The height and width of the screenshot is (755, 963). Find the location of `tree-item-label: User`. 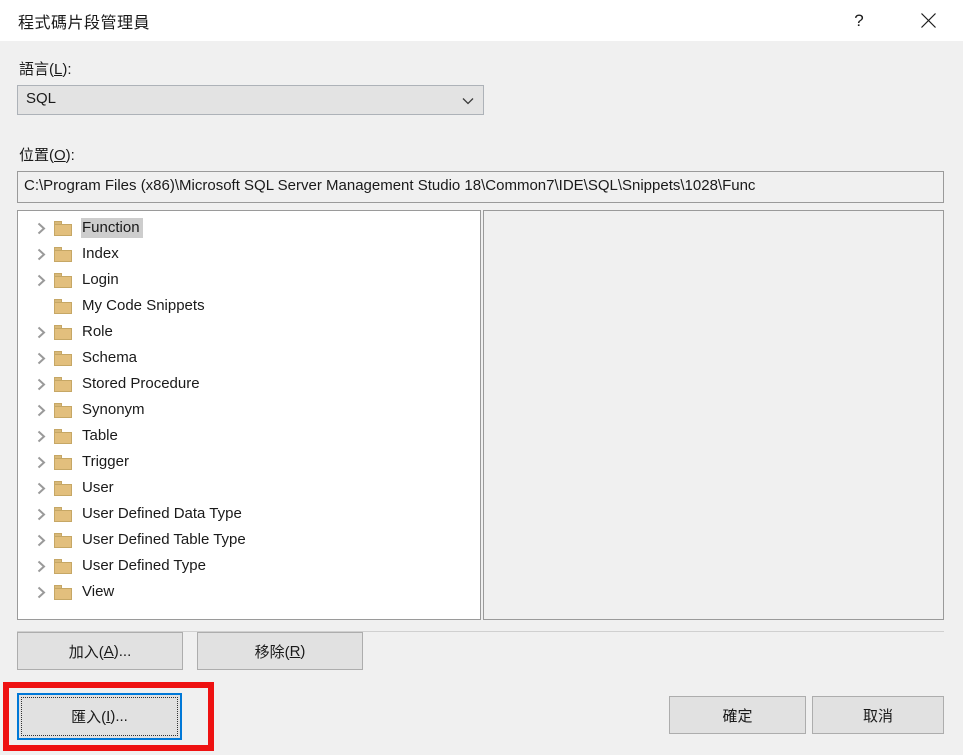

tree-item-label: User is located at coordinates (98, 487).